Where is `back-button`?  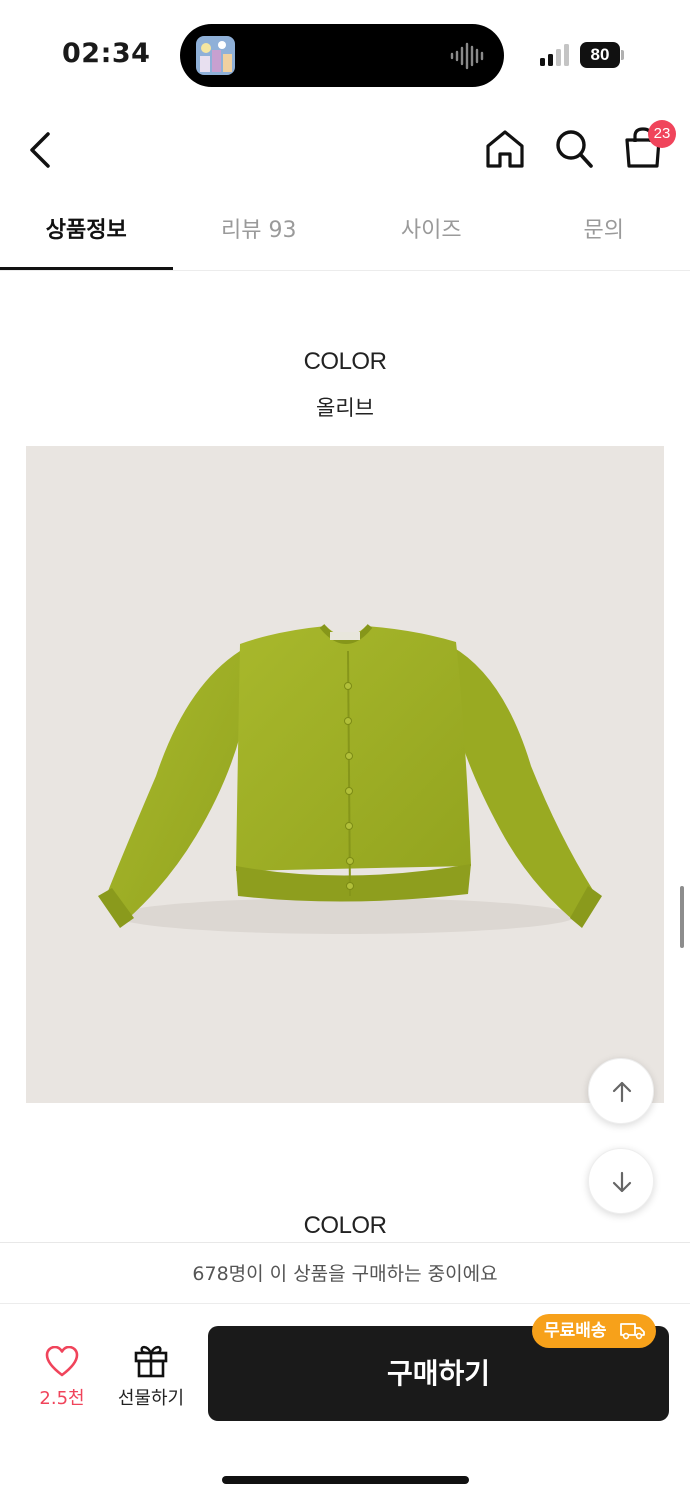
back-button is located at coordinates (42, 150).